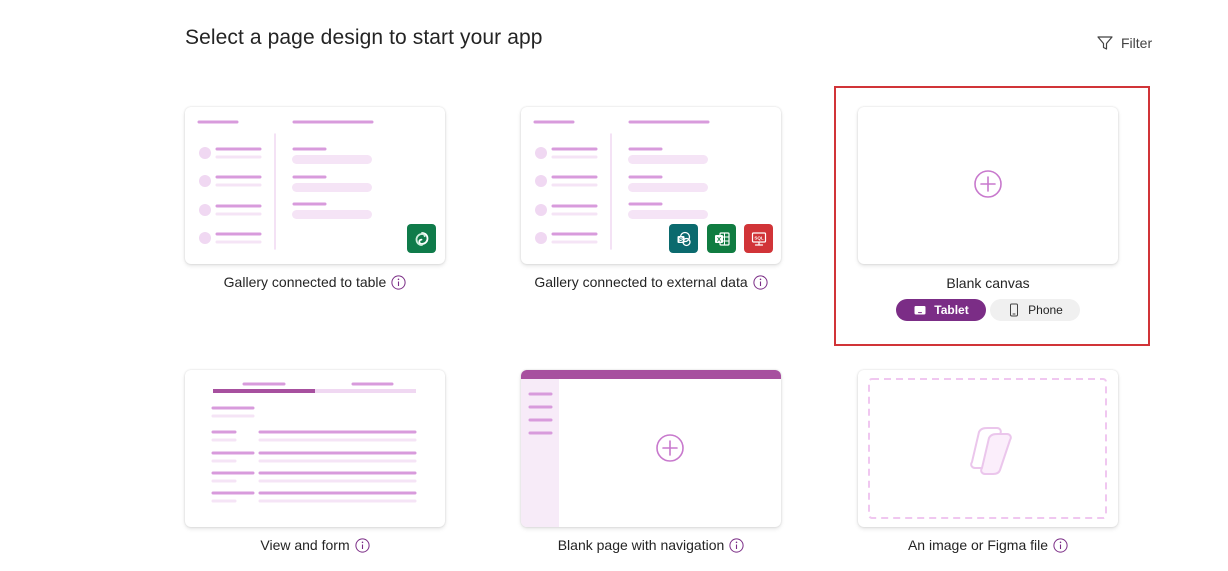  I want to click on card-caption: An image or Figma file, so click(988, 545).